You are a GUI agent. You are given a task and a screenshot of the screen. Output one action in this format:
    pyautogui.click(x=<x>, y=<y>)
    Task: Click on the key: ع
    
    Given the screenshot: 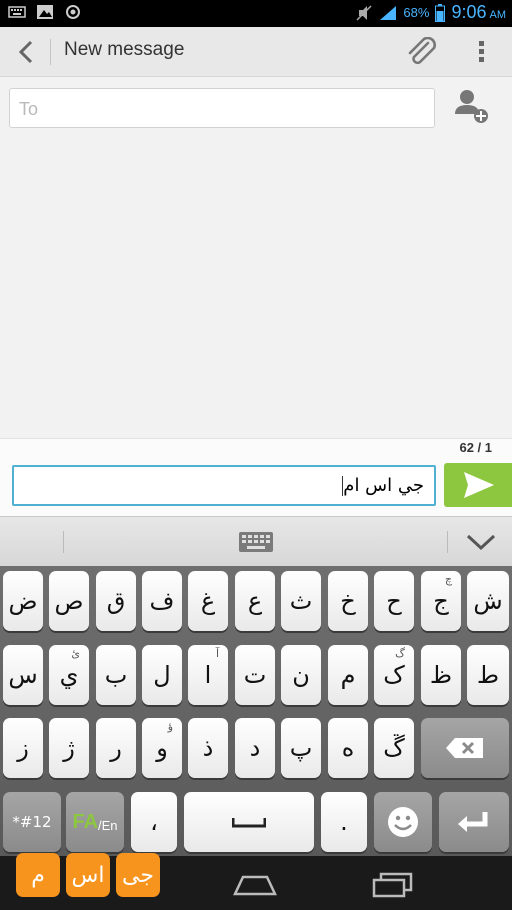 What is the action you would take?
    pyautogui.click(x=255, y=601)
    